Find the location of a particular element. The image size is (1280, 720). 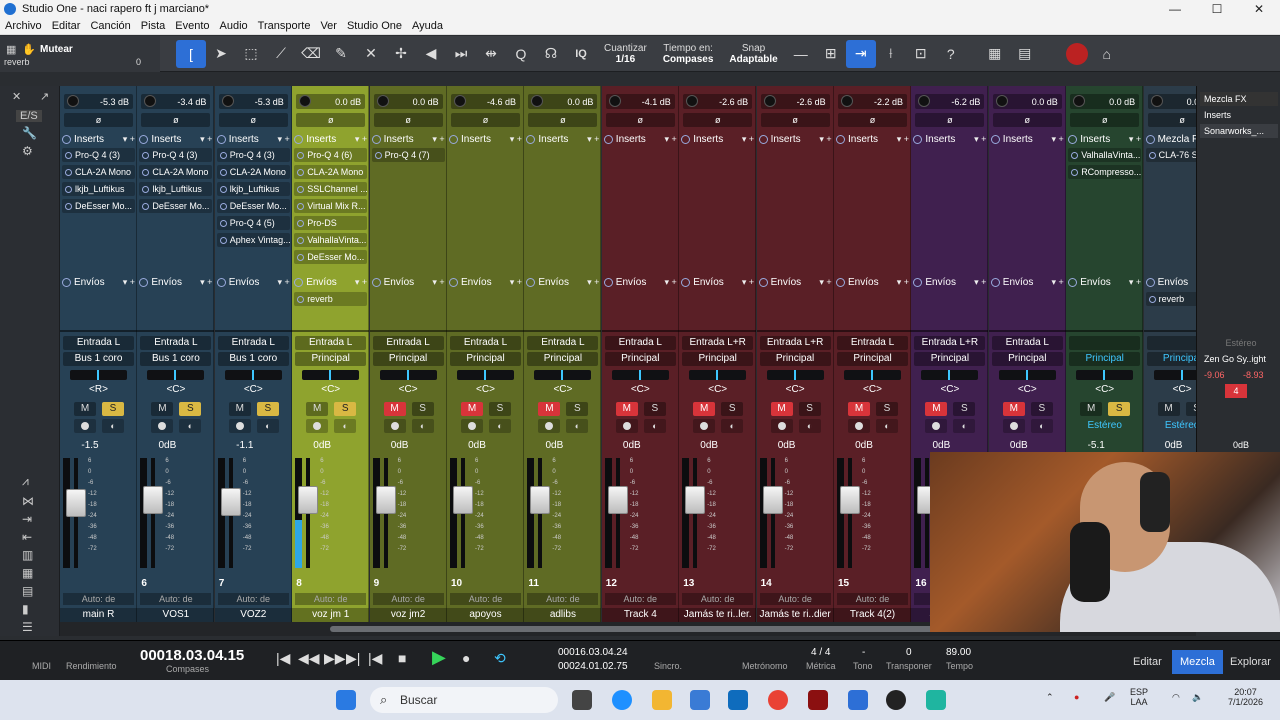

snap-grid-button: ⊞ is located at coordinates (831, 54).